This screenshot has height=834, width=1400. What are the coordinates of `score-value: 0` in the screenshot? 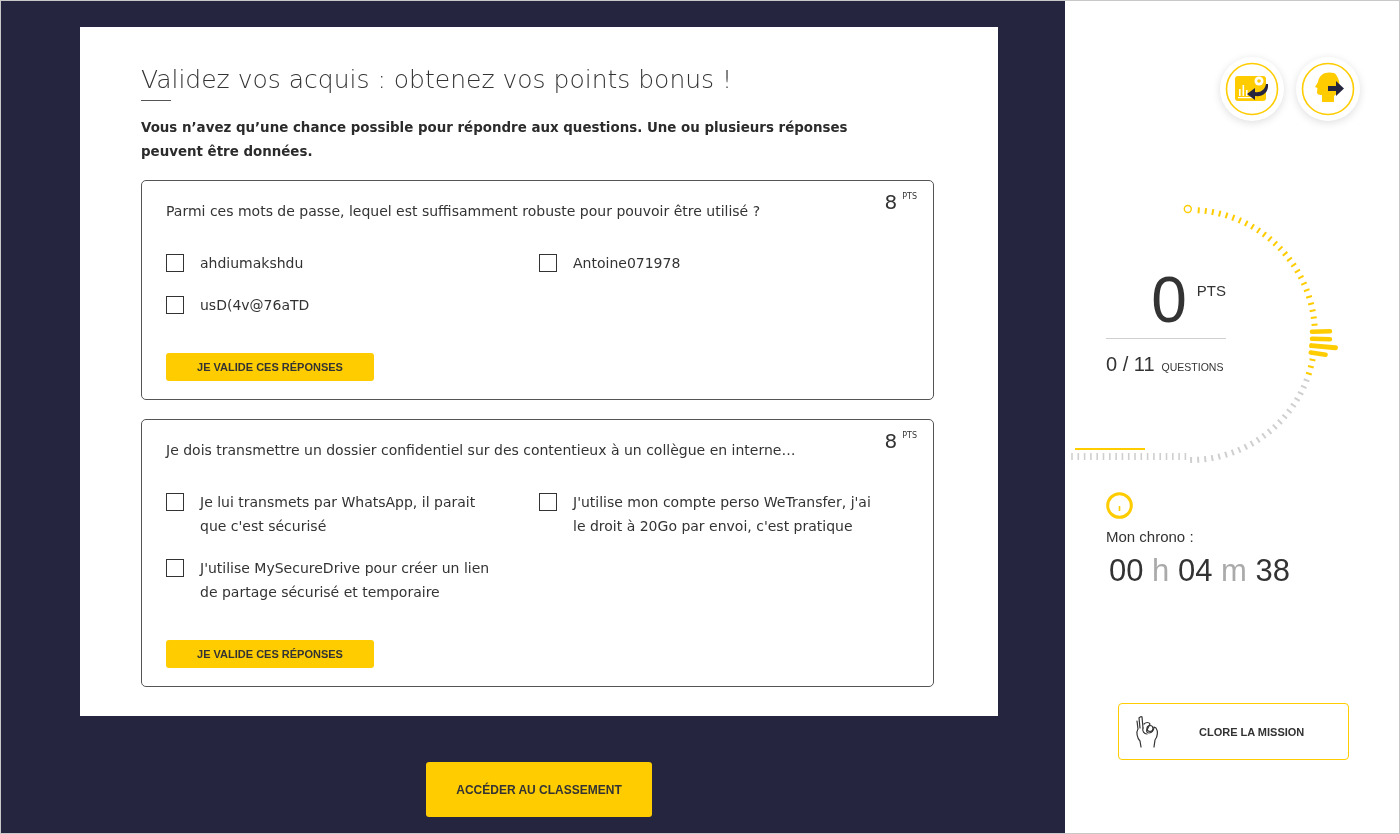 It's located at (1169, 300).